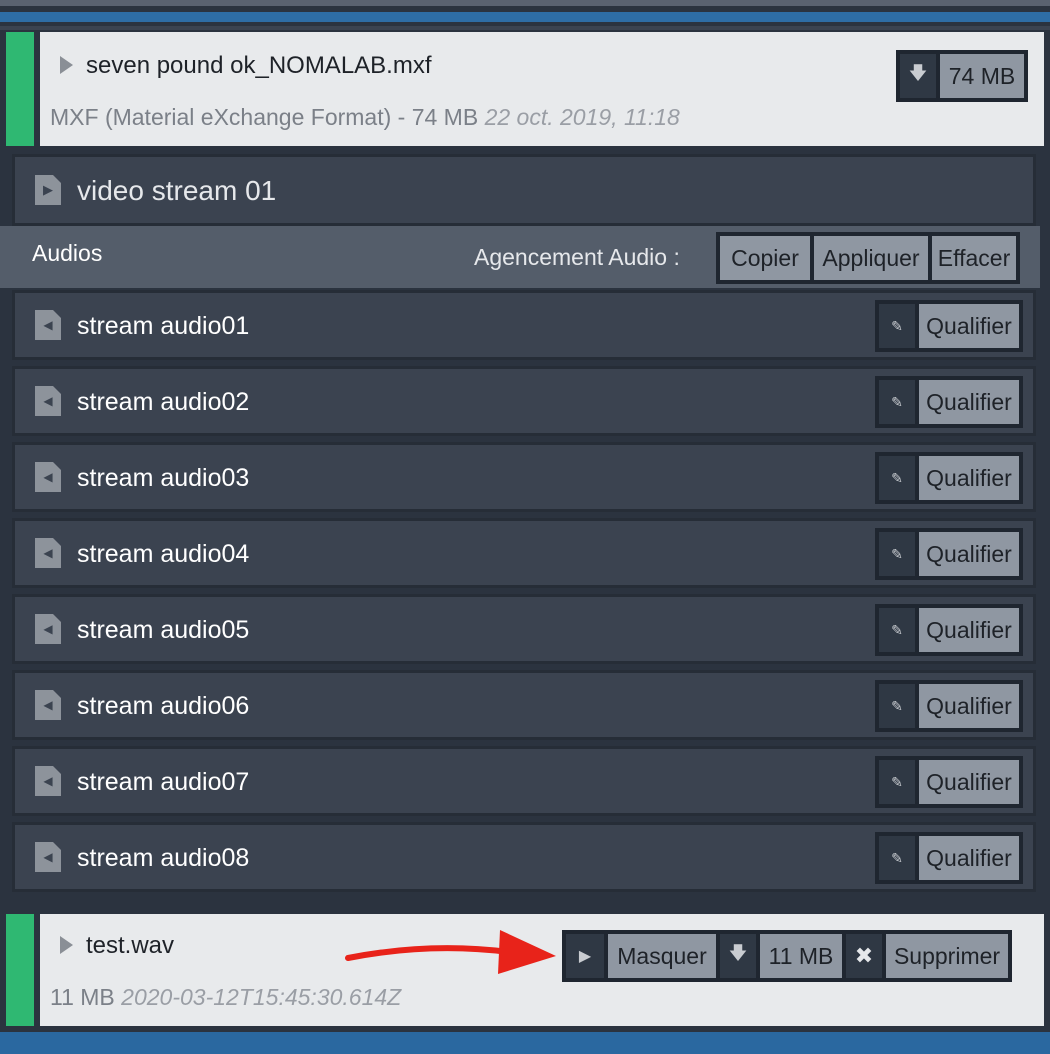 This screenshot has width=1050, height=1054. I want to click on audio-stream-row: ◀ stream audio02 ✎ Qualifier, so click(524, 401).